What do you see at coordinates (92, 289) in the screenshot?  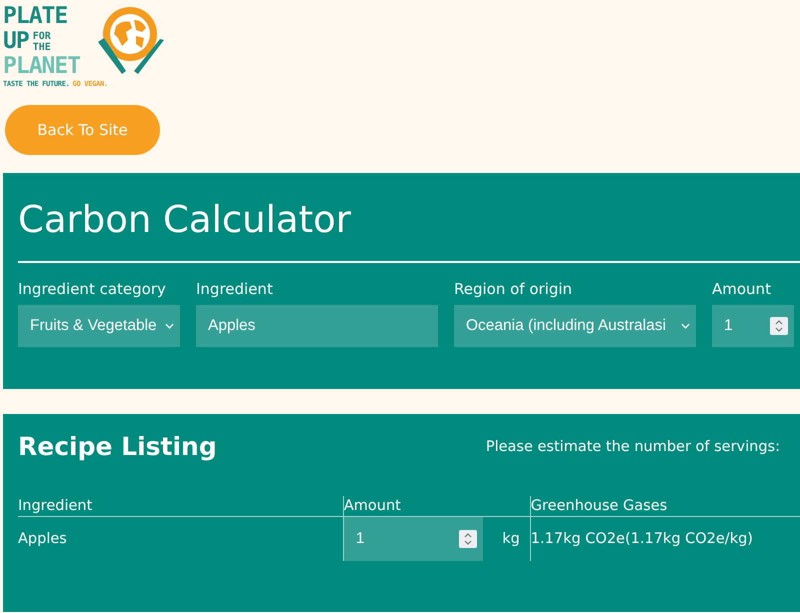 I see `field-label: Ingredient category` at bounding box center [92, 289].